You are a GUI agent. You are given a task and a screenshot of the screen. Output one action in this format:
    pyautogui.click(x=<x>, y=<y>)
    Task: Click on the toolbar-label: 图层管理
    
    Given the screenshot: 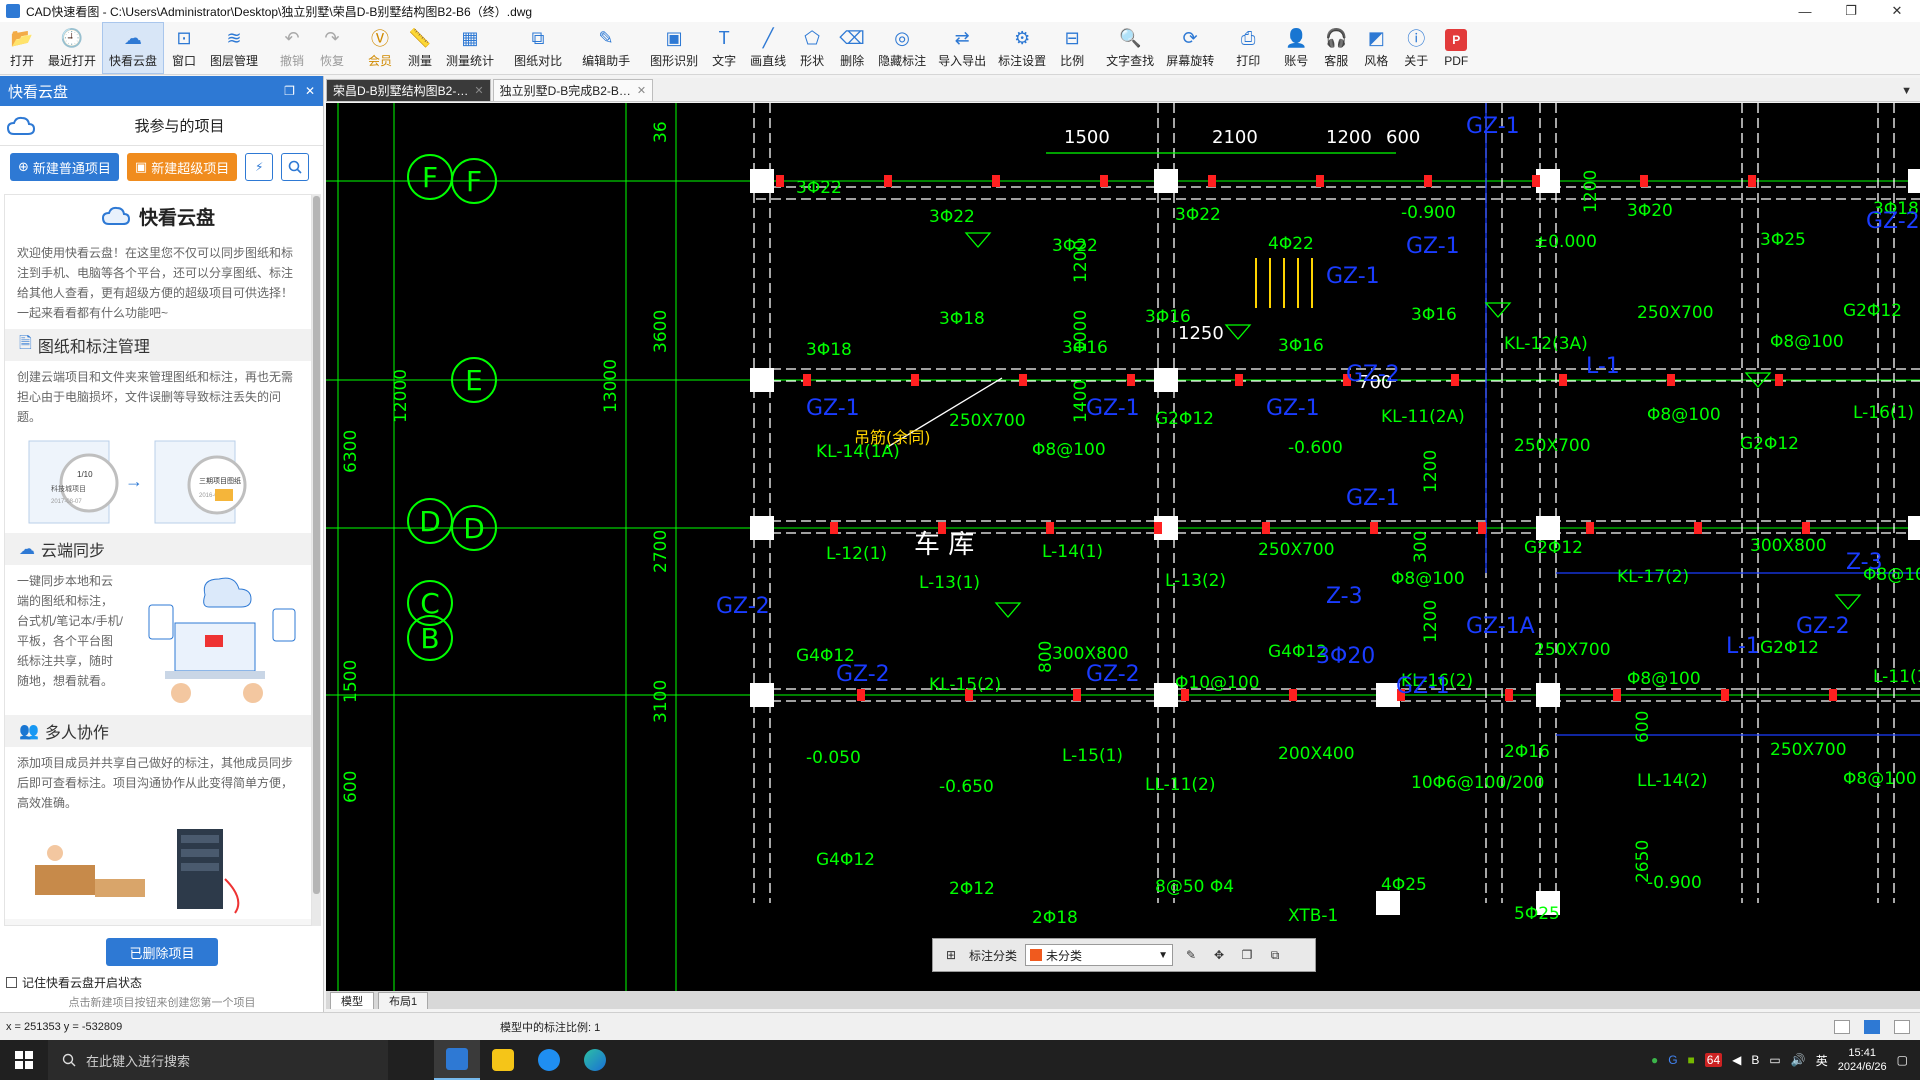 What is the action you would take?
    pyautogui.click(x=234, y=61)
    